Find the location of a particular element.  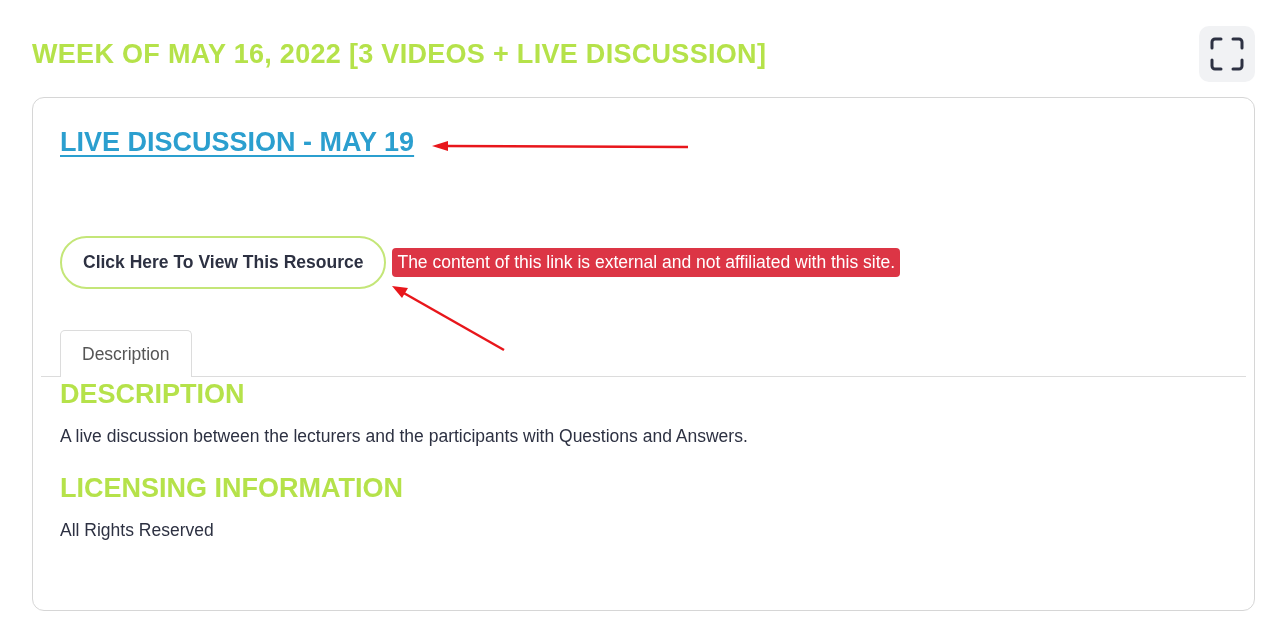

section-text: A live discussion between the lecturers and the participants with Questions and Answers. is located at coordinates (404, 436).